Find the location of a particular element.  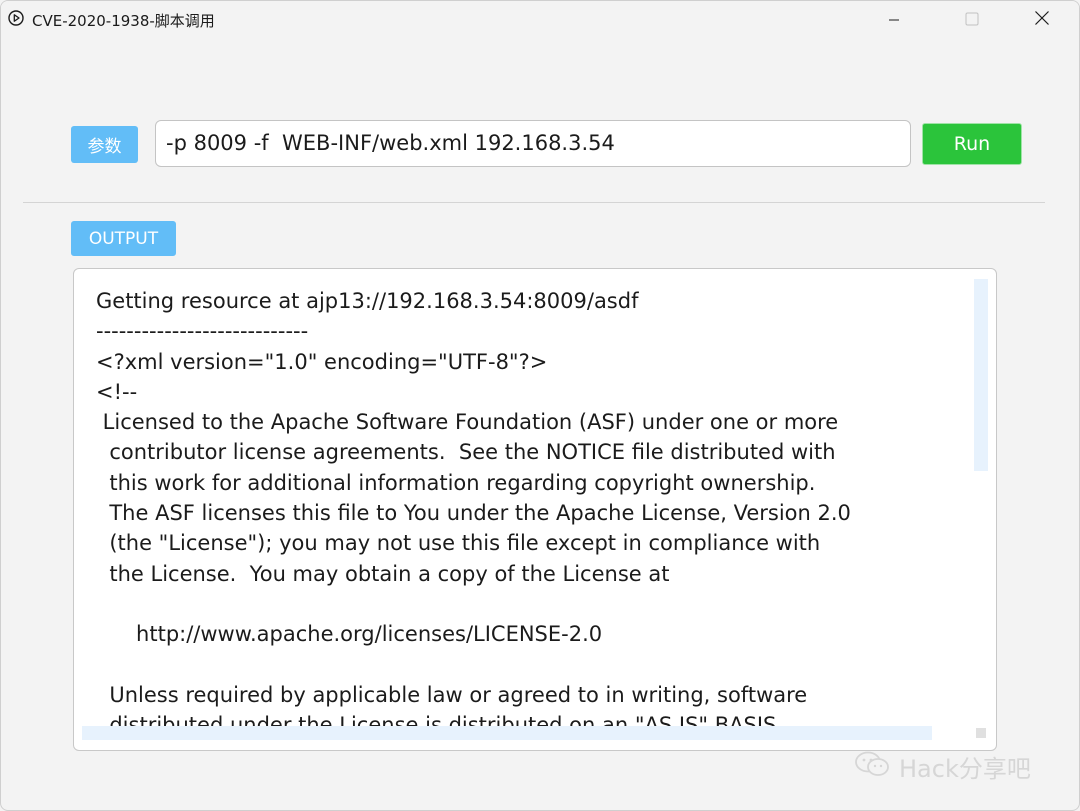

title-bar: CVE-2020-1938-脚本调用 is located at coordinates (540, 20).